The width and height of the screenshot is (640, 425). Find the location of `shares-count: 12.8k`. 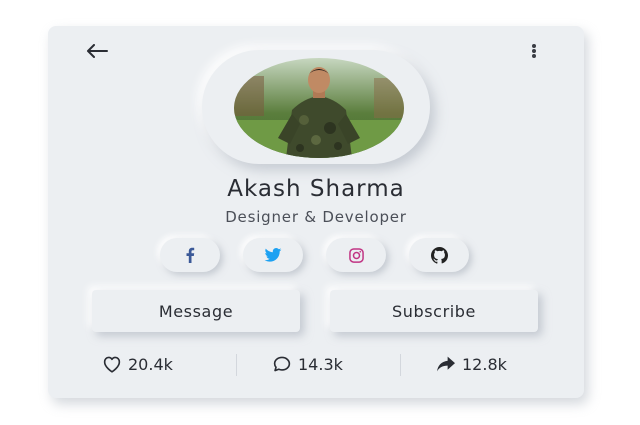

shares-count: 12.8k is located at coordinates (484, 364).